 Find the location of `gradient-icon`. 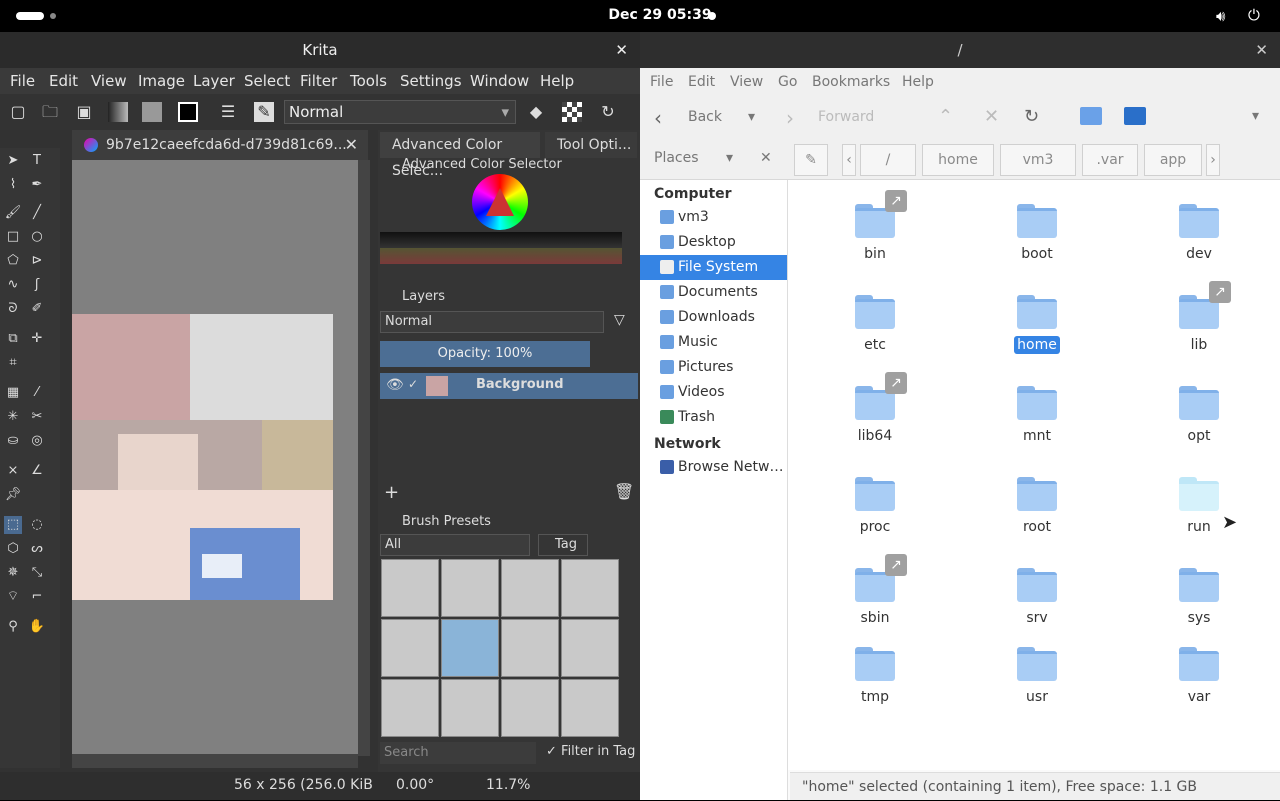

gradient-icon is located at coordinates (118, 112).